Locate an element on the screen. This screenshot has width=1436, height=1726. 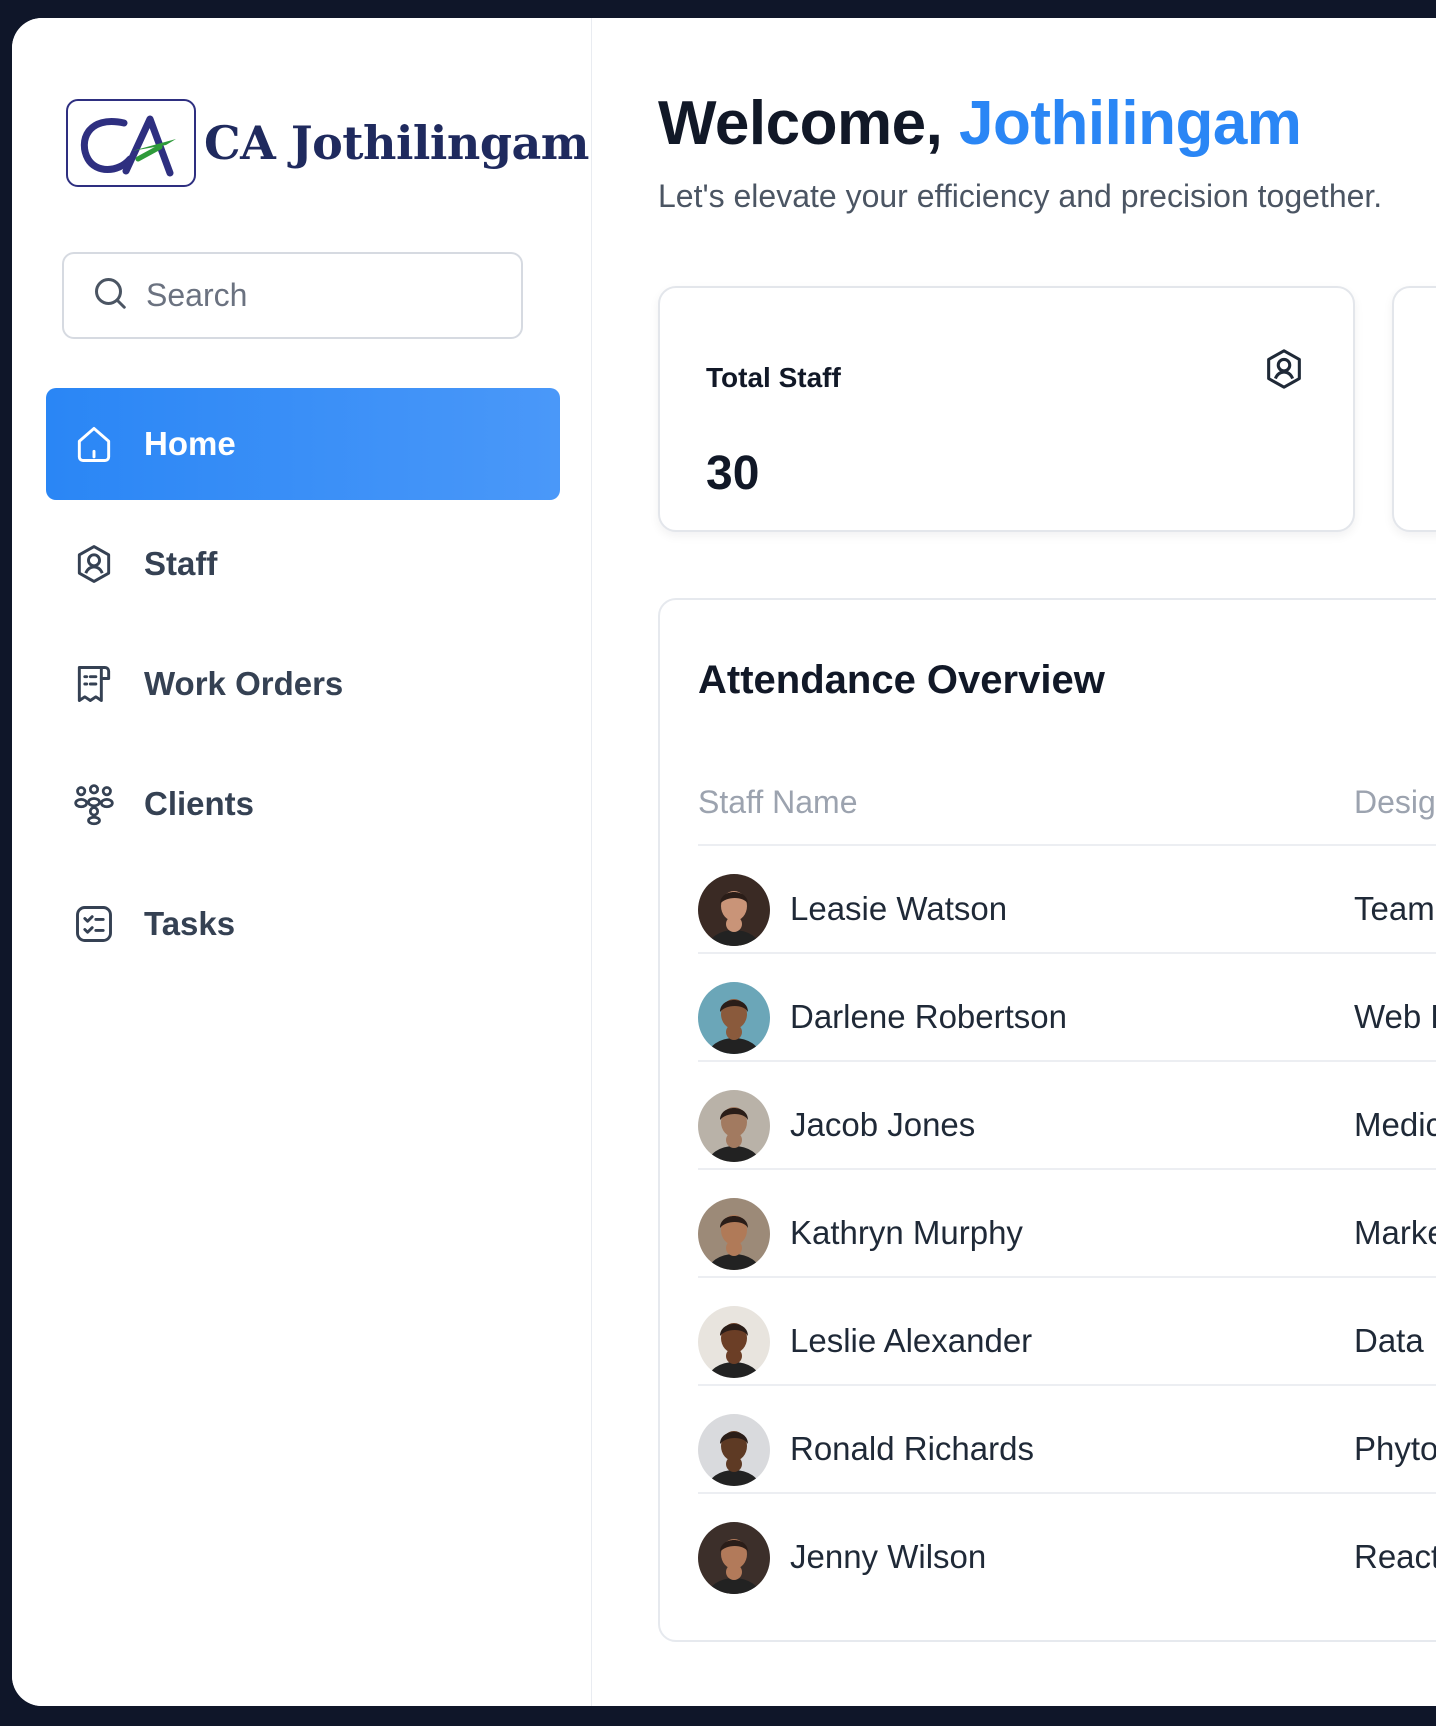
section-title: Attendance Overview is located at coordinates (901, 680).